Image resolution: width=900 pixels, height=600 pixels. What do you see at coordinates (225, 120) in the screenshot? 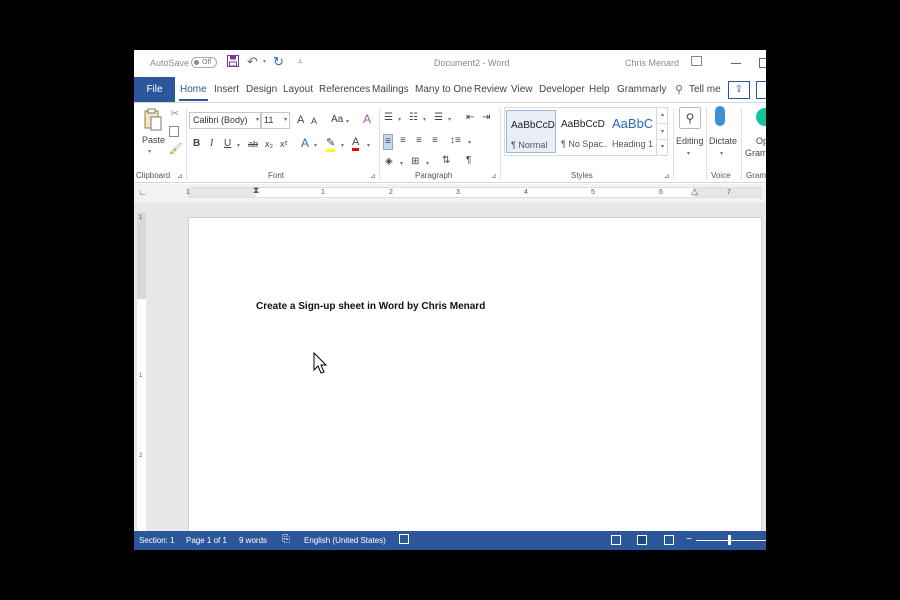
I see `font-name-select: Calibri (Body) ▾` at bounding box center [225, 120].